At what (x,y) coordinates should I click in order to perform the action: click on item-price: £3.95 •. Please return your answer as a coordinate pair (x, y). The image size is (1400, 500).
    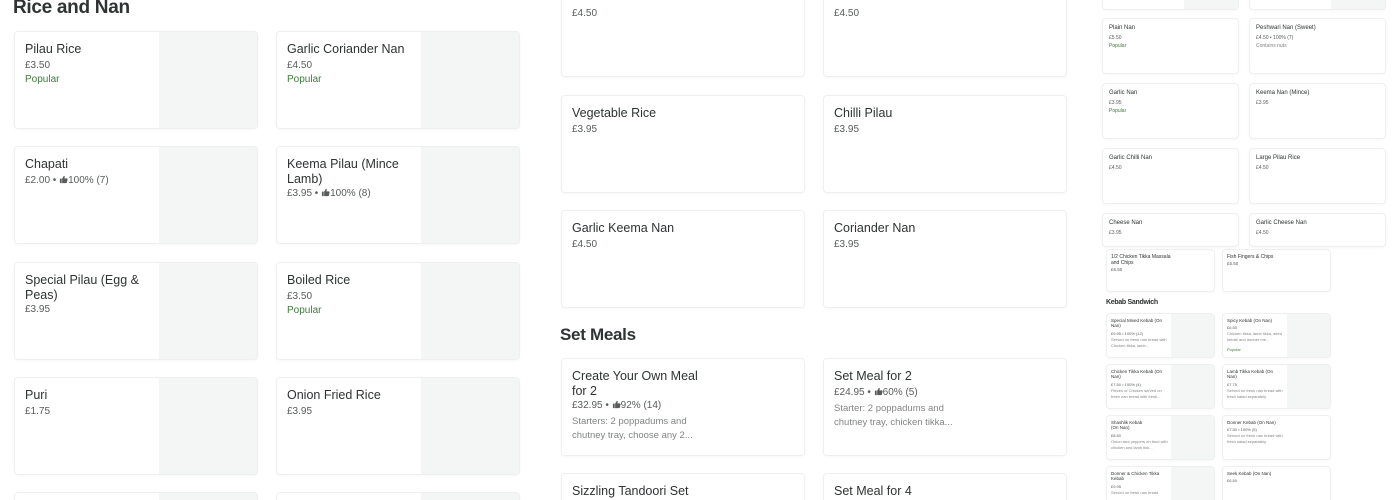
    Looking at the image, I should click on (303, 193).